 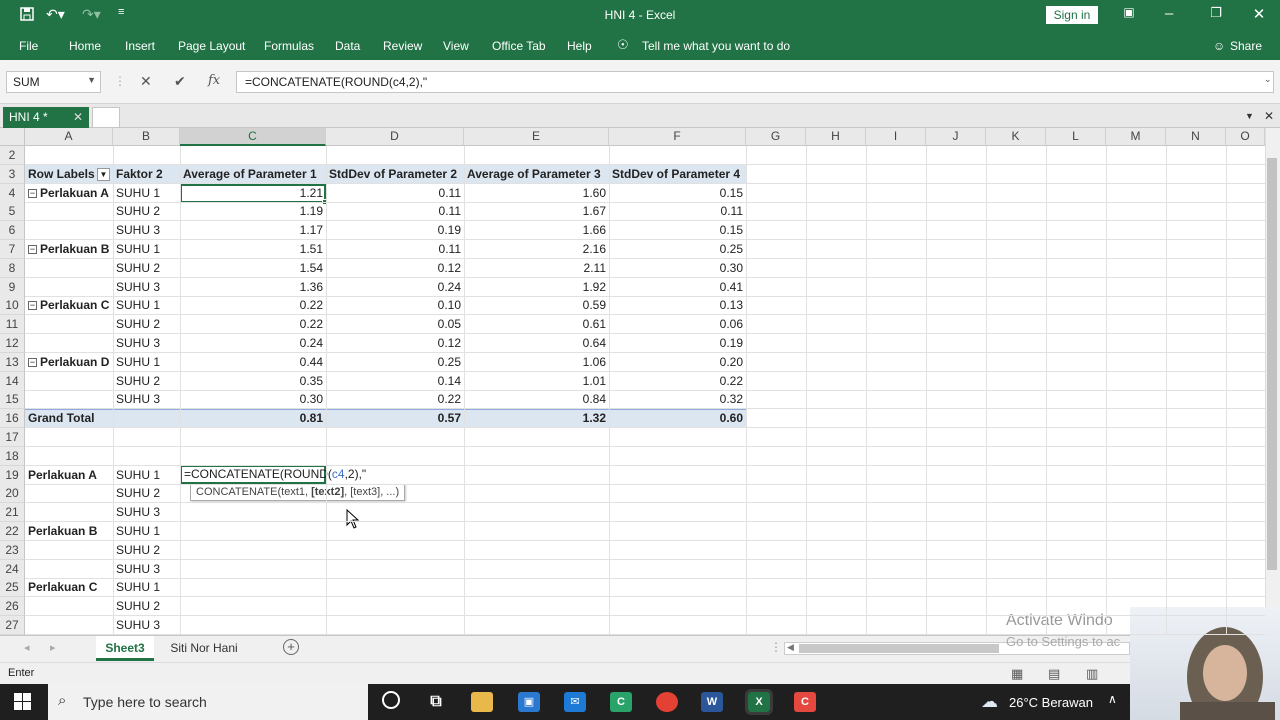 I want to click on pivot-value-cell: 0.59, so click(x=536, y=305).